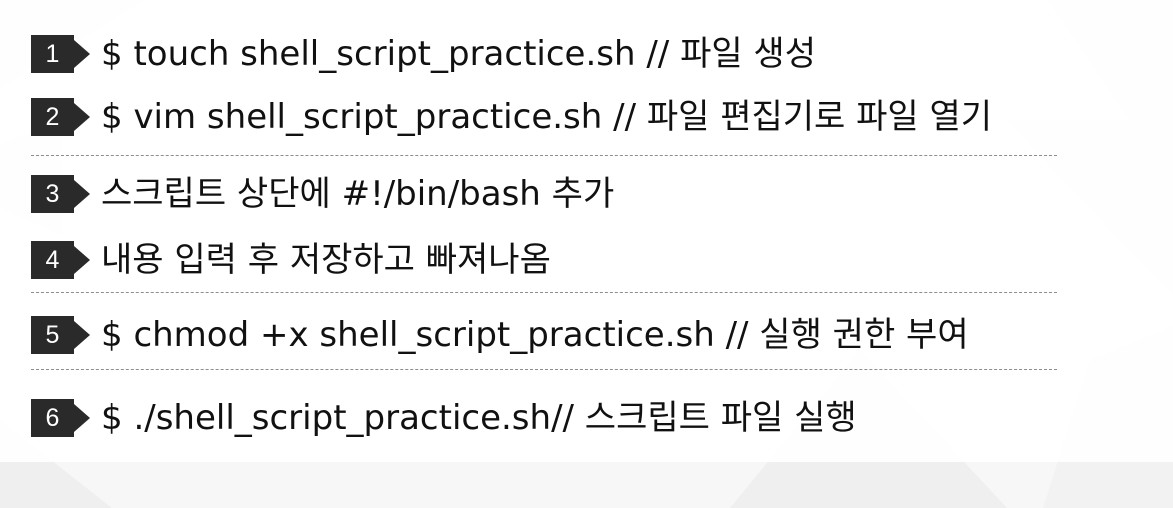 This screenshot has height=508, width=1173. I want to click on step-row-3: 3 스크립트 상단에 #!/bin/bash 추가, so click(322, 194).